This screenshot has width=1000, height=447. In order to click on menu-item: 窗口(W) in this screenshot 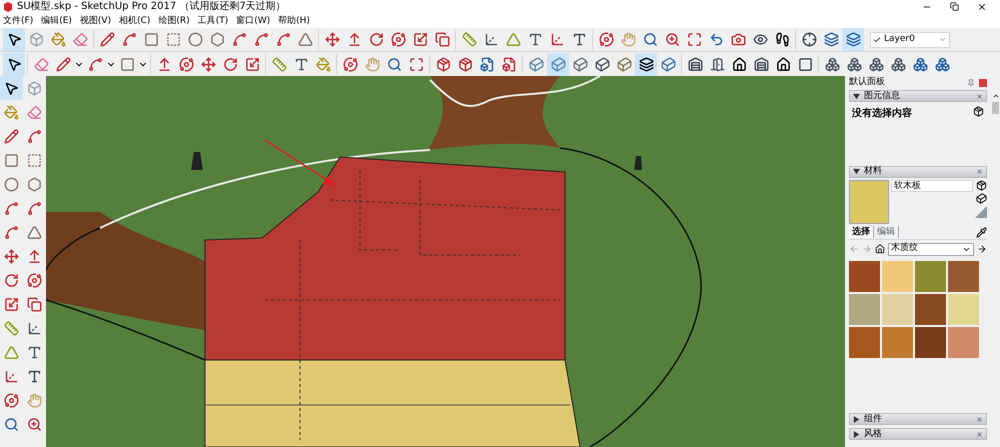, I will do `click(253, 21)`.